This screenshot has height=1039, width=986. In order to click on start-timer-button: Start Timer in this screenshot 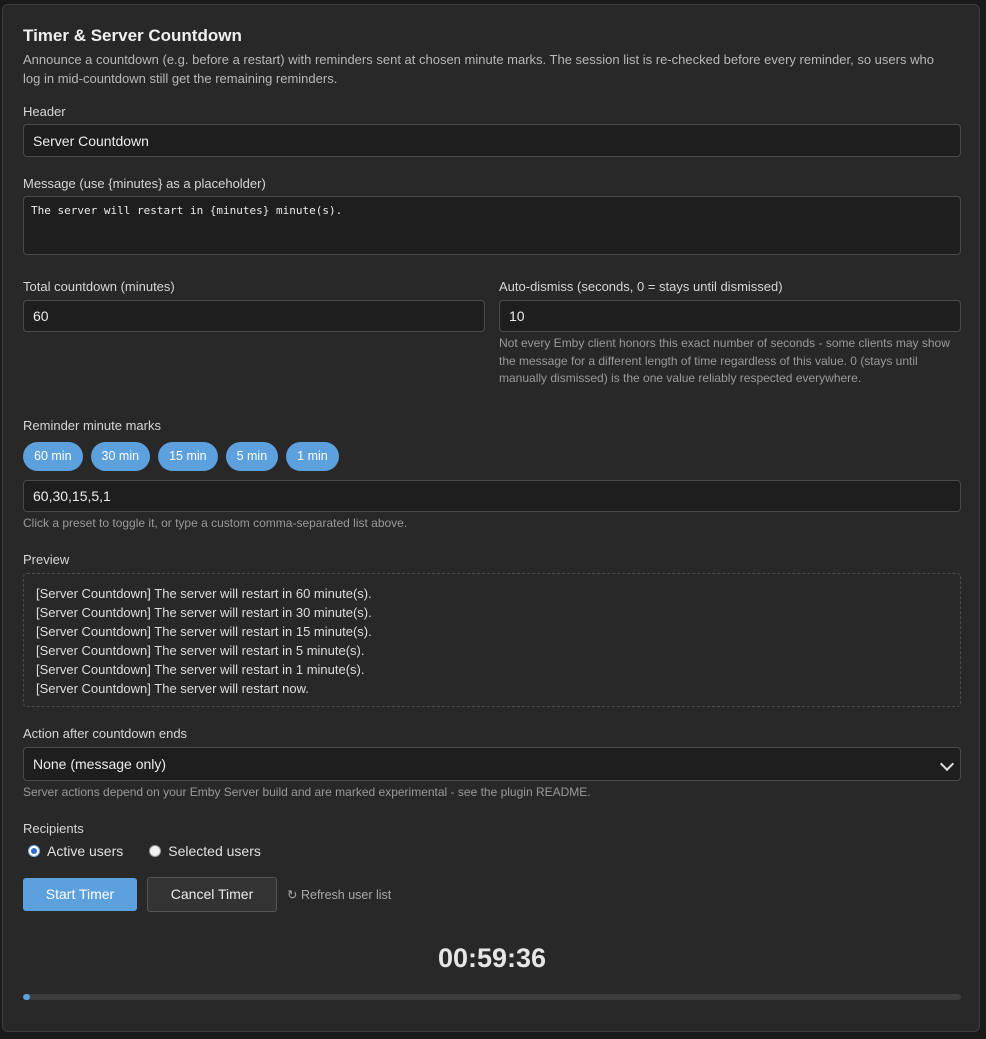, I will do `click(80, 894)`.